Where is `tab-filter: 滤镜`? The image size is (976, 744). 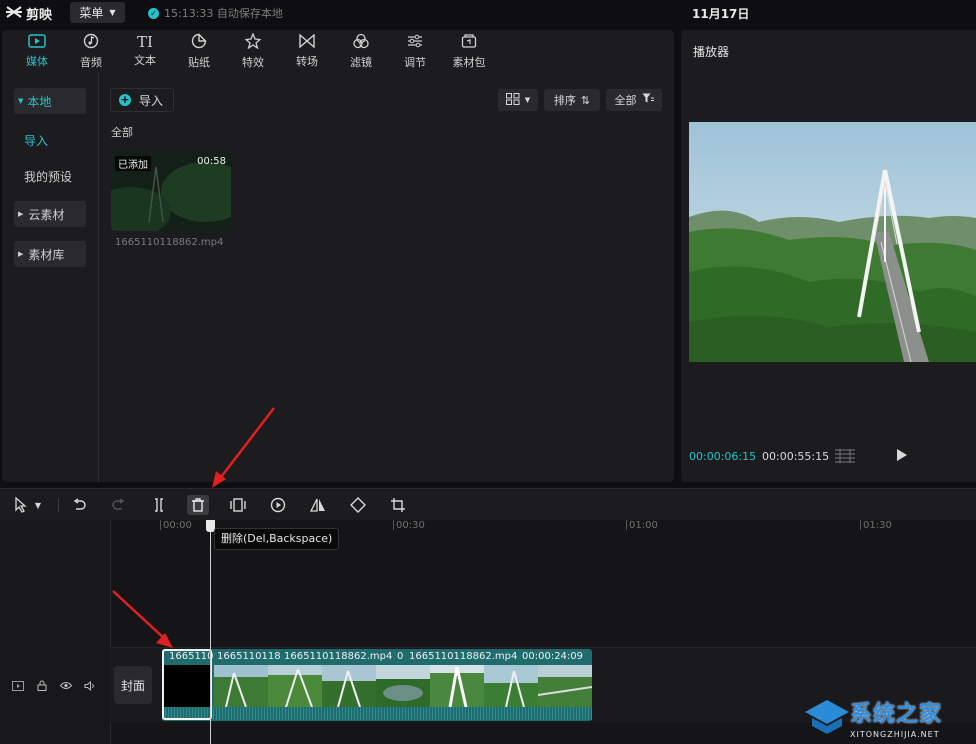 tab-filter: 滤镜 is located at coordinates (361, 51).